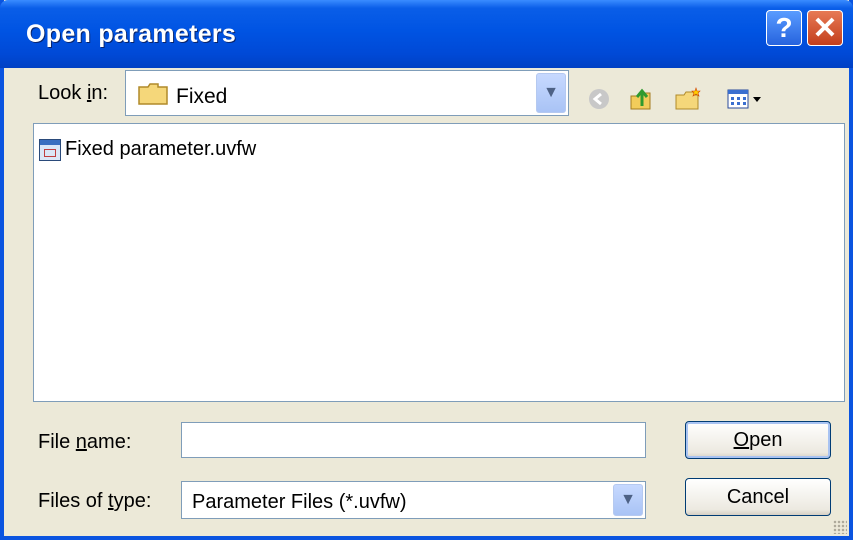 The width and height of the screenshot is (853, 540). What do you see at coordinates (95, 501) in the screenshot?
I see `files-of-type-label: Files of type:` at bounding box center [95, 501].